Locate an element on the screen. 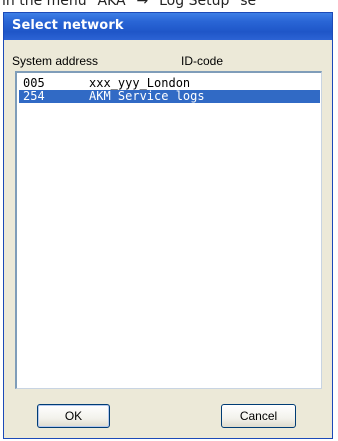  dialog-titlebar: Select network is located at coordinates (168, 26).